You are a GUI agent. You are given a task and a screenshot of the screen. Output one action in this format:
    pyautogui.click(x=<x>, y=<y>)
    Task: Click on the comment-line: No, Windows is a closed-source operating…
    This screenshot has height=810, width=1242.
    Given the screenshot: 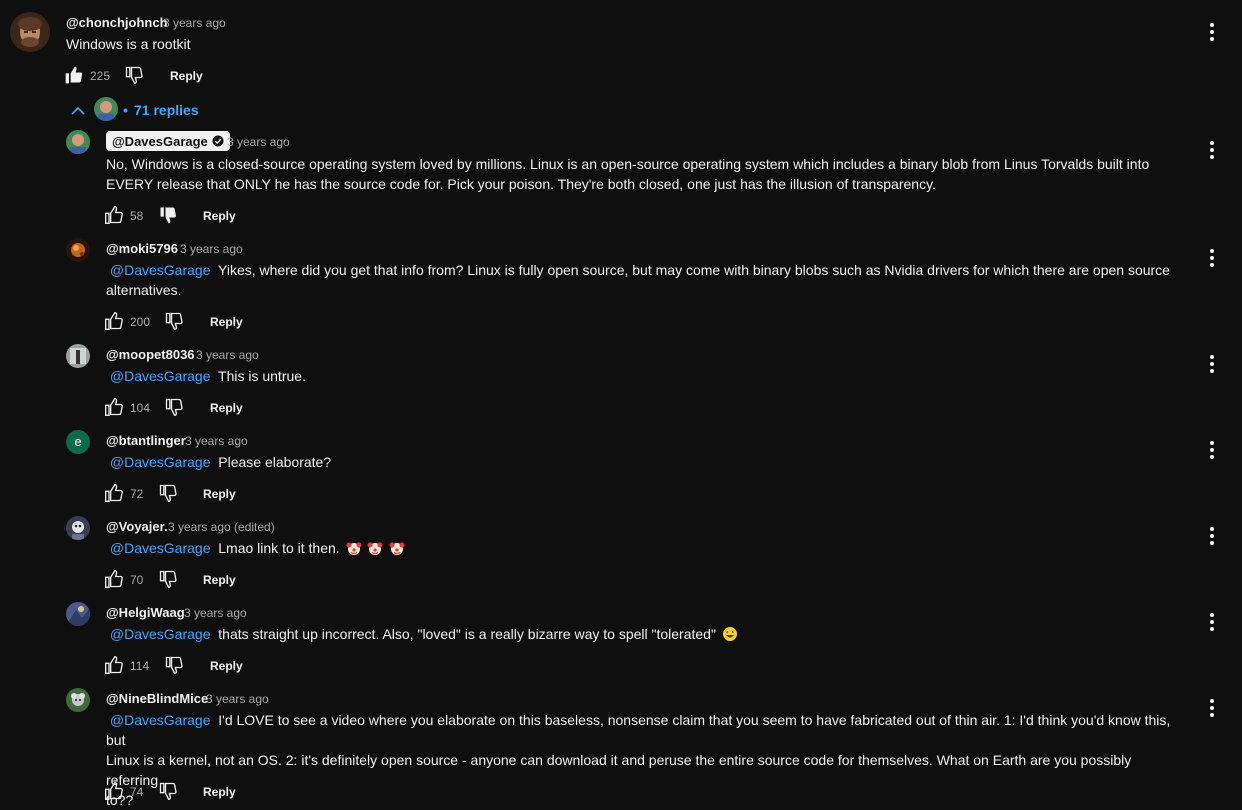 What is the action you would take?
    pyautogui.click(x=628, y=164)
    